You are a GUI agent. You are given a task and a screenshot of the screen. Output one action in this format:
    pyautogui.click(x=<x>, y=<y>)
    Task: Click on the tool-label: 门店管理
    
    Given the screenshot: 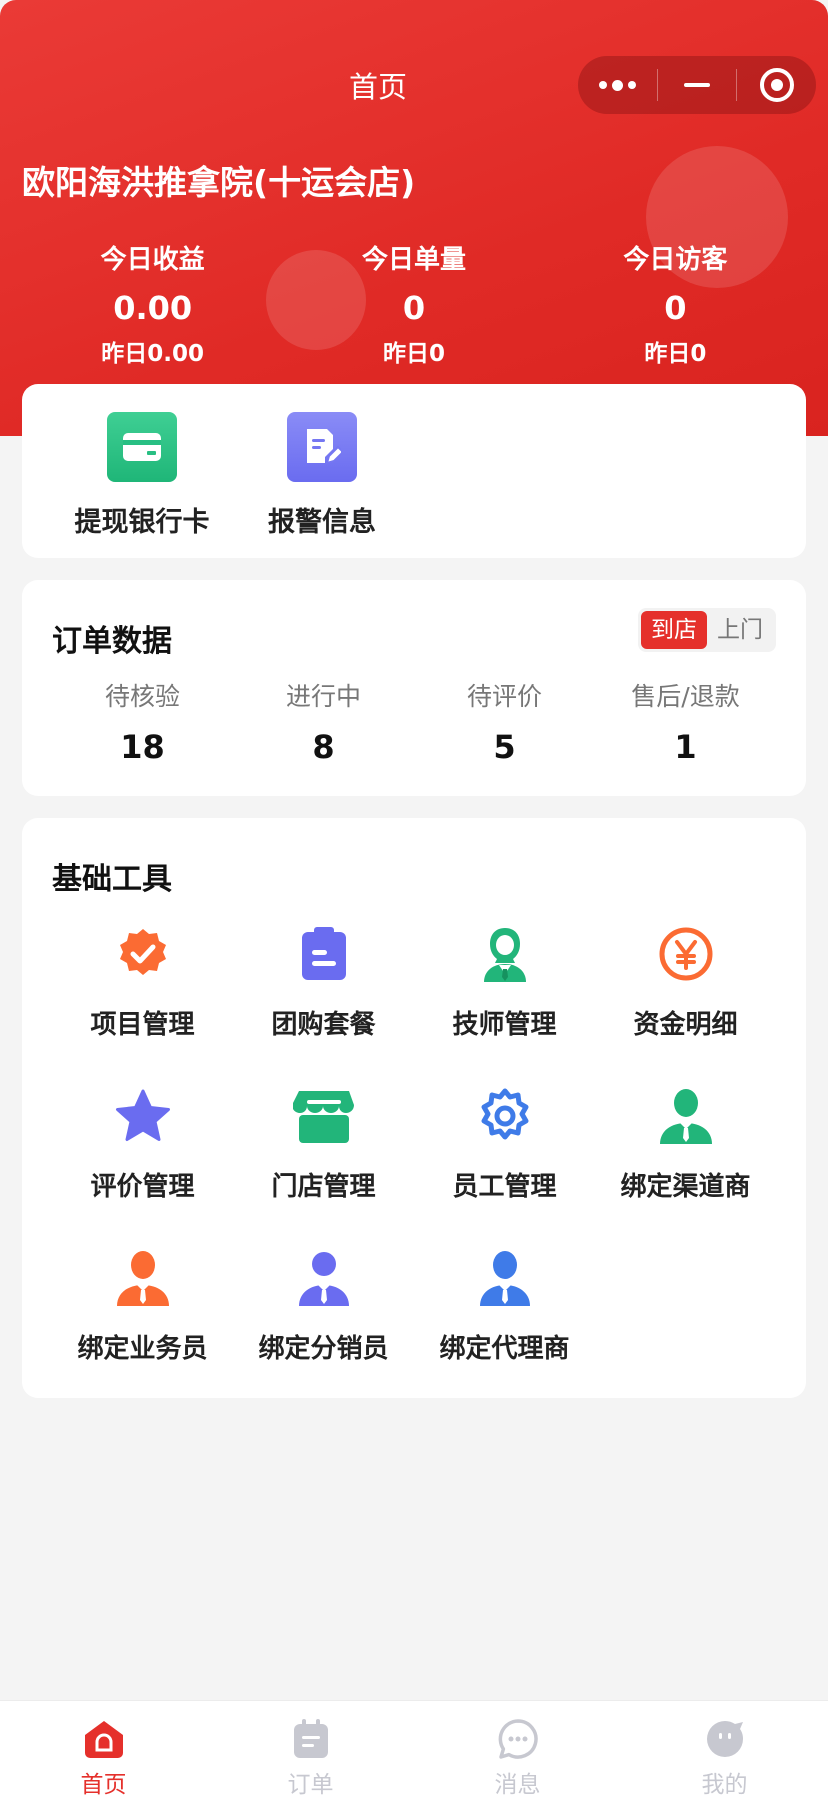 What is the action you would take?
    pyautogui.click(x=323, y=1187)
    